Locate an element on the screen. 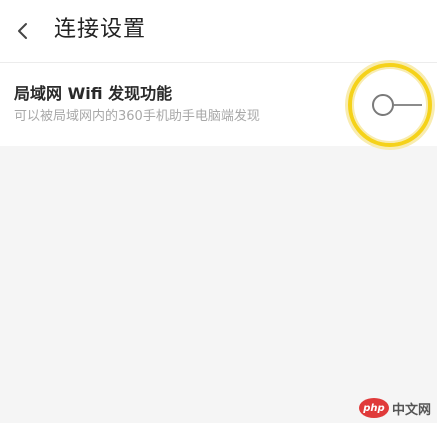 This screenshot has width=437, height=423. app-header: 连接设置 is located at coordinates (218, 31).